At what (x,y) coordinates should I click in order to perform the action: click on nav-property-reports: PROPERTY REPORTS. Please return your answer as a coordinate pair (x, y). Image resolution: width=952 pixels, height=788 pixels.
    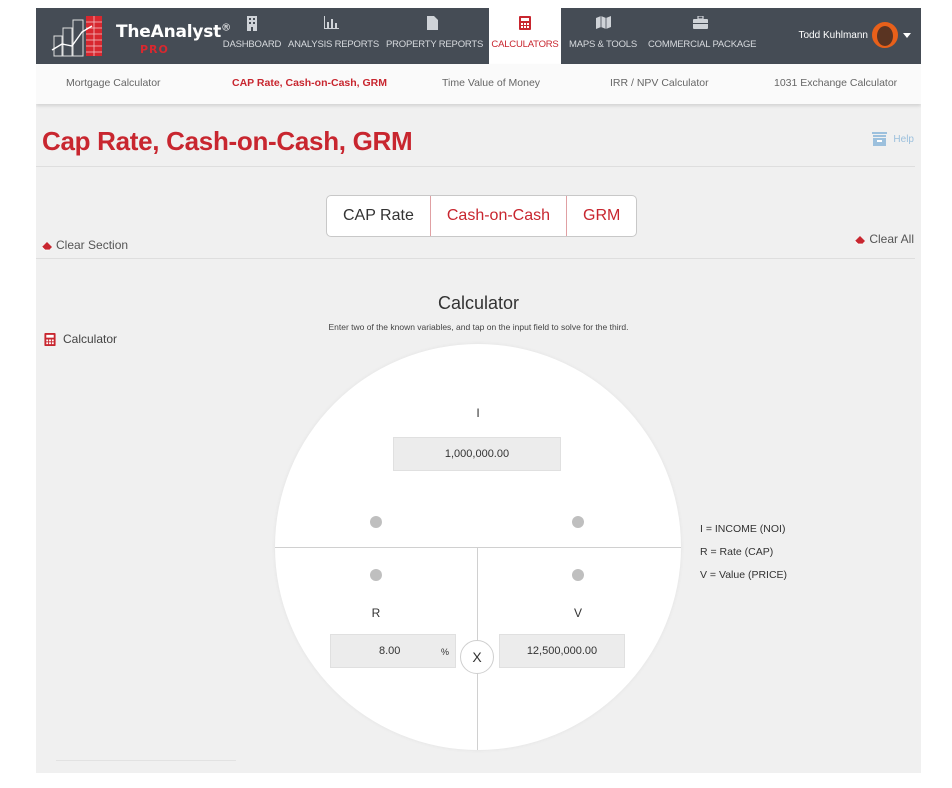
    Looking at the image, I should click on (435, 36).